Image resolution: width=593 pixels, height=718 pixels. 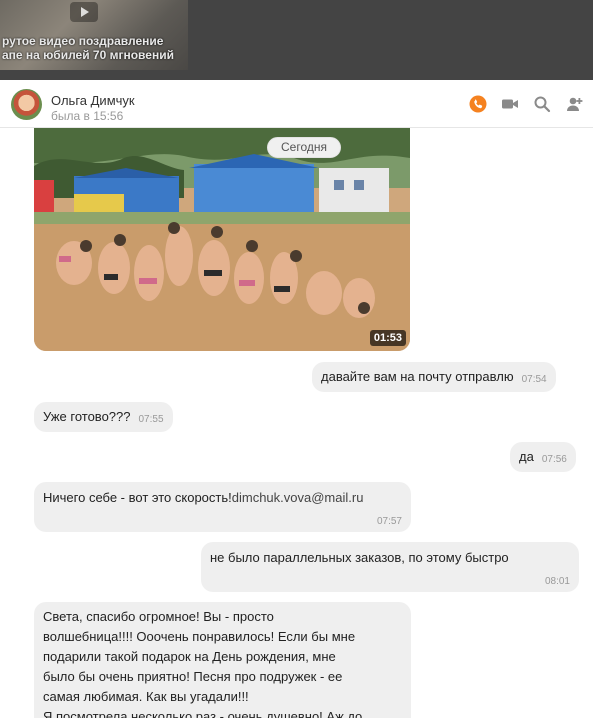 I want to click on email-link: dimchuk.vova@mail.ru, so click(x=298, y=497).